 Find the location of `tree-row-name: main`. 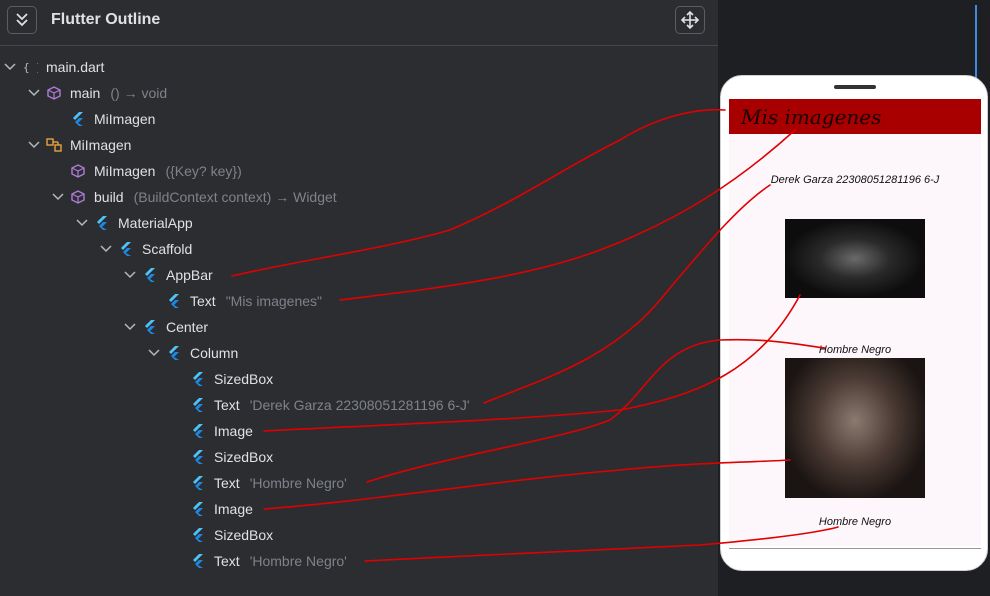

tree-row-name: main is located at coordinates (85, 93).